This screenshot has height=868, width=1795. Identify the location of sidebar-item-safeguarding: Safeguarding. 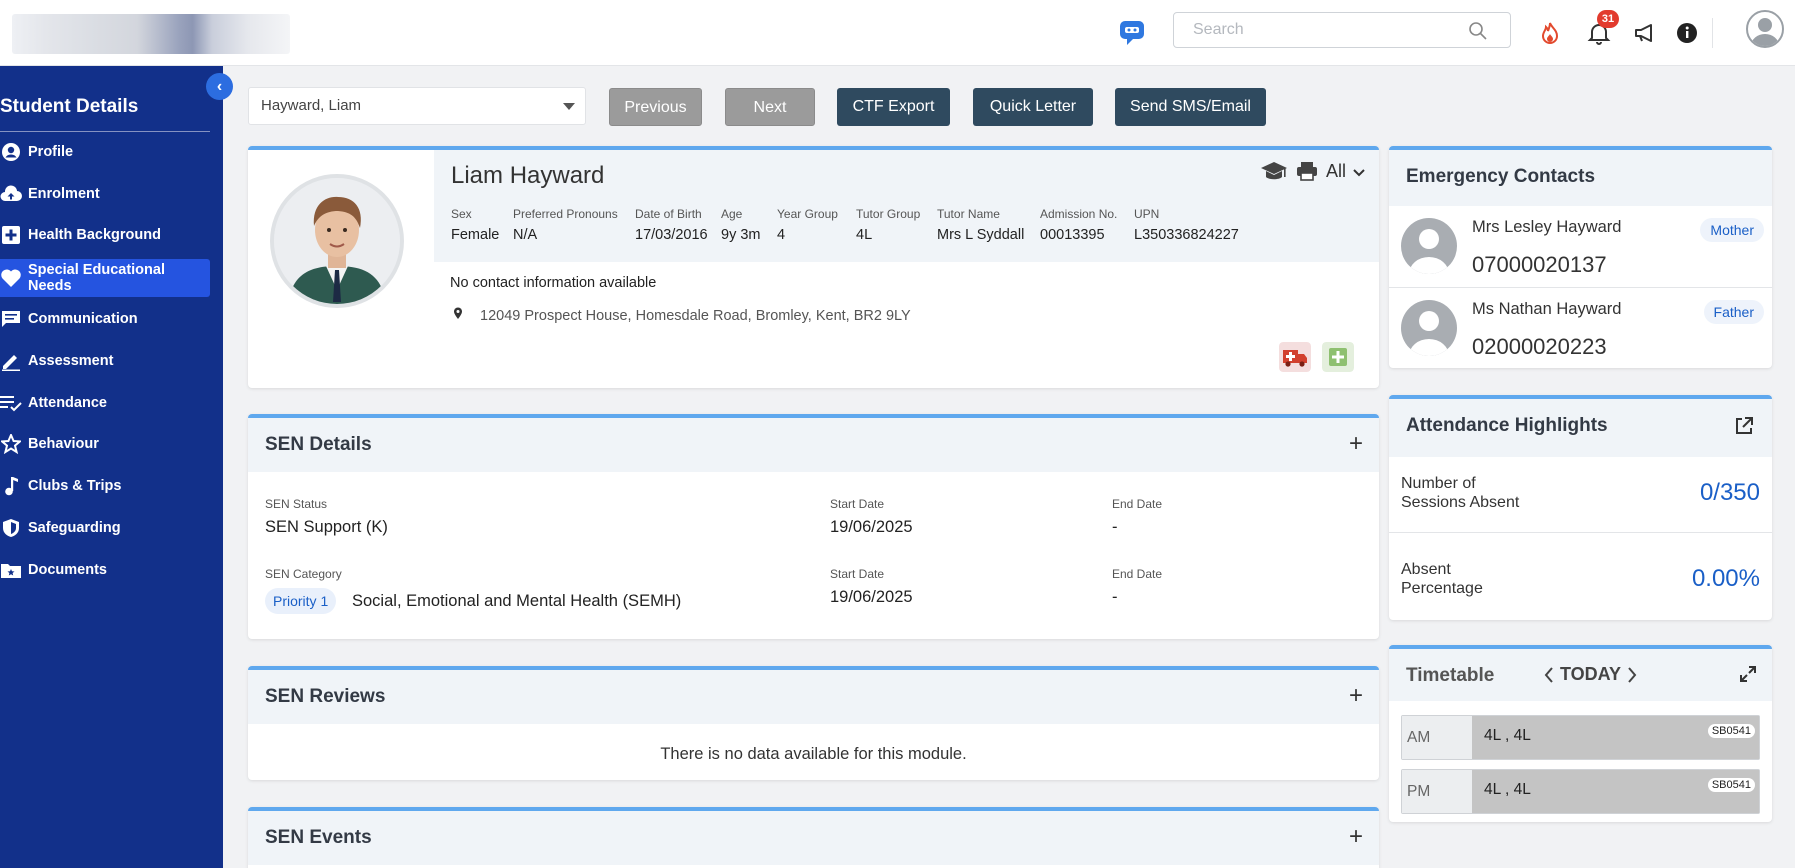
(105, 528).